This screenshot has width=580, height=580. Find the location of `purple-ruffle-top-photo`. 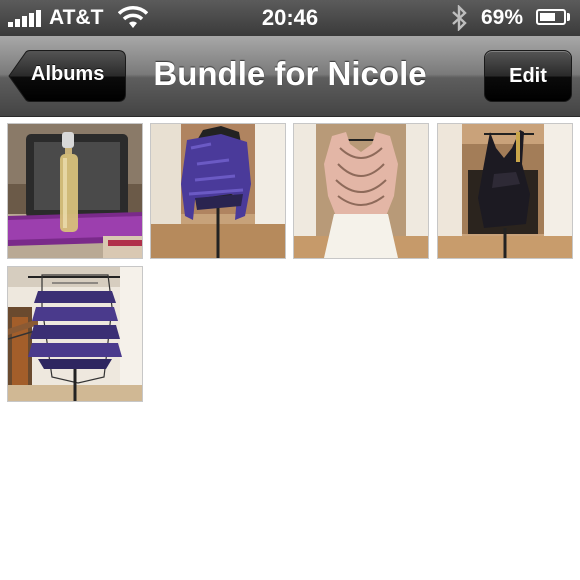

purple-ruffle-top-photo is located at coordinates (75, 334).